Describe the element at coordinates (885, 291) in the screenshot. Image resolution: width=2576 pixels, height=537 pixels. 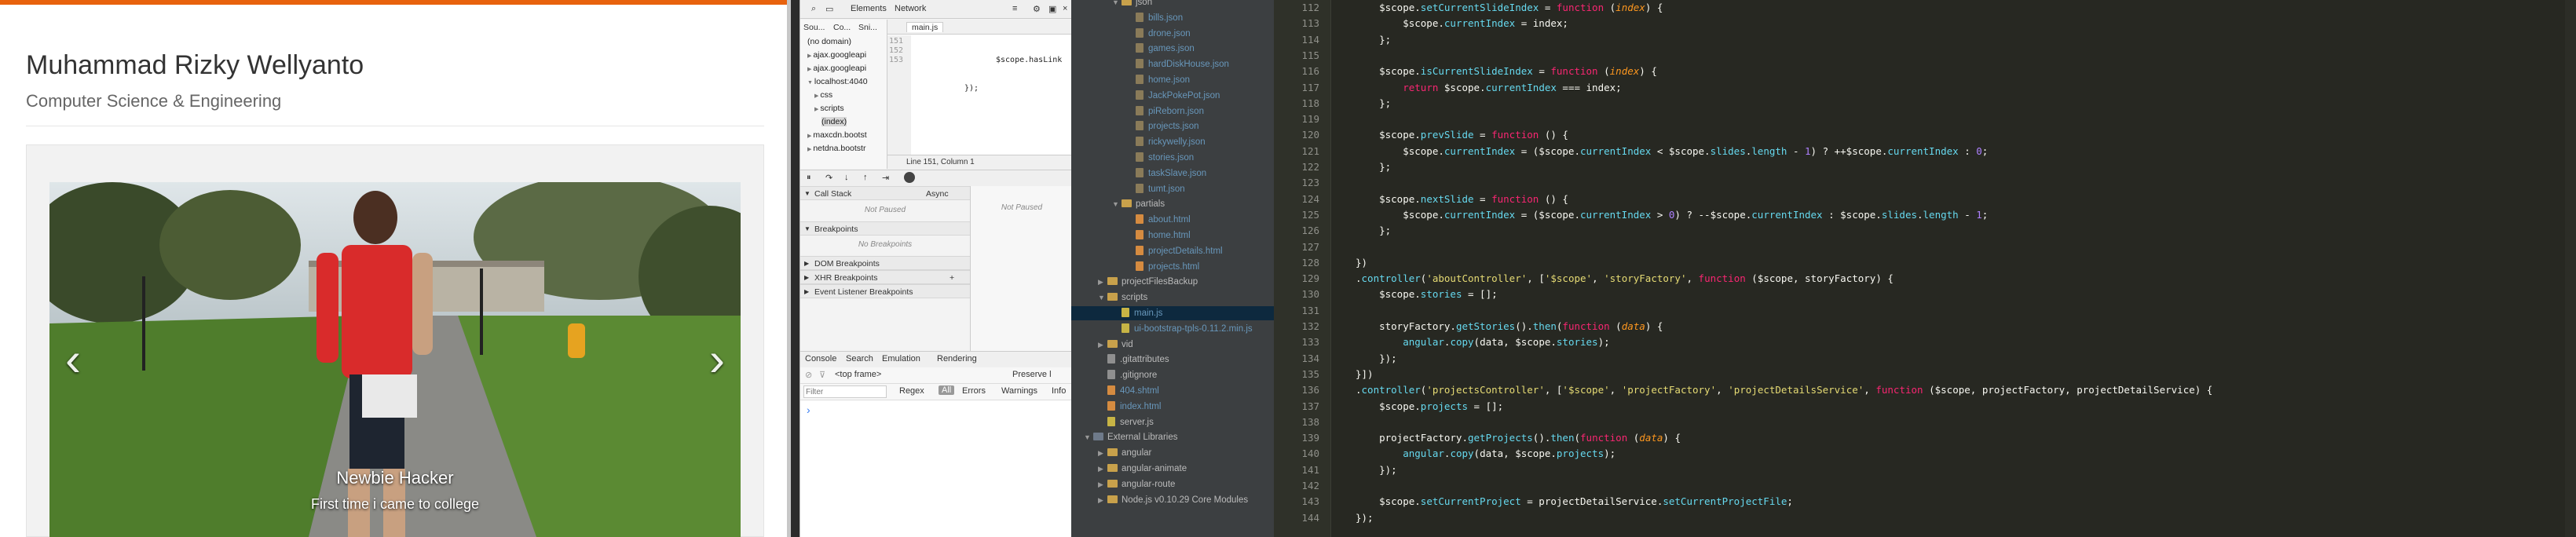
I see `event-listener-breakpoints-section: ▶ Event Listener Breakpoints` at that location.